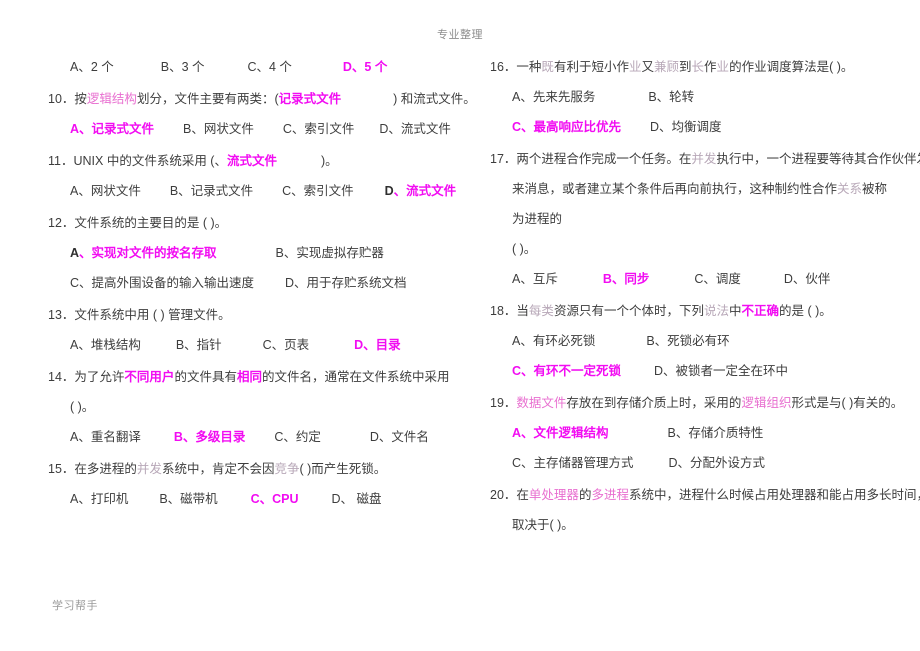 Image resolution: width=920 pixels, height=651 pixels. I want to click on option-12-a-text: 、实现对文件的按名存取, so click(148, 253).